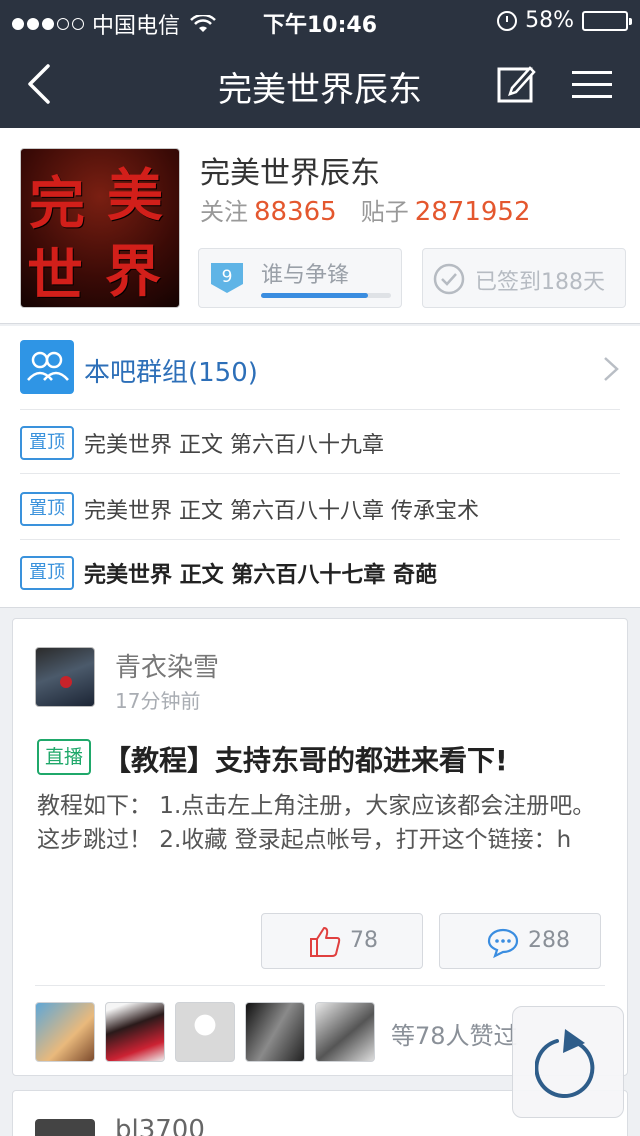 This screenshot has height=1136, width=640. Describe the element at coordinates (295, 212) in the screenshot. I see `follow-count: 88365` at that location.